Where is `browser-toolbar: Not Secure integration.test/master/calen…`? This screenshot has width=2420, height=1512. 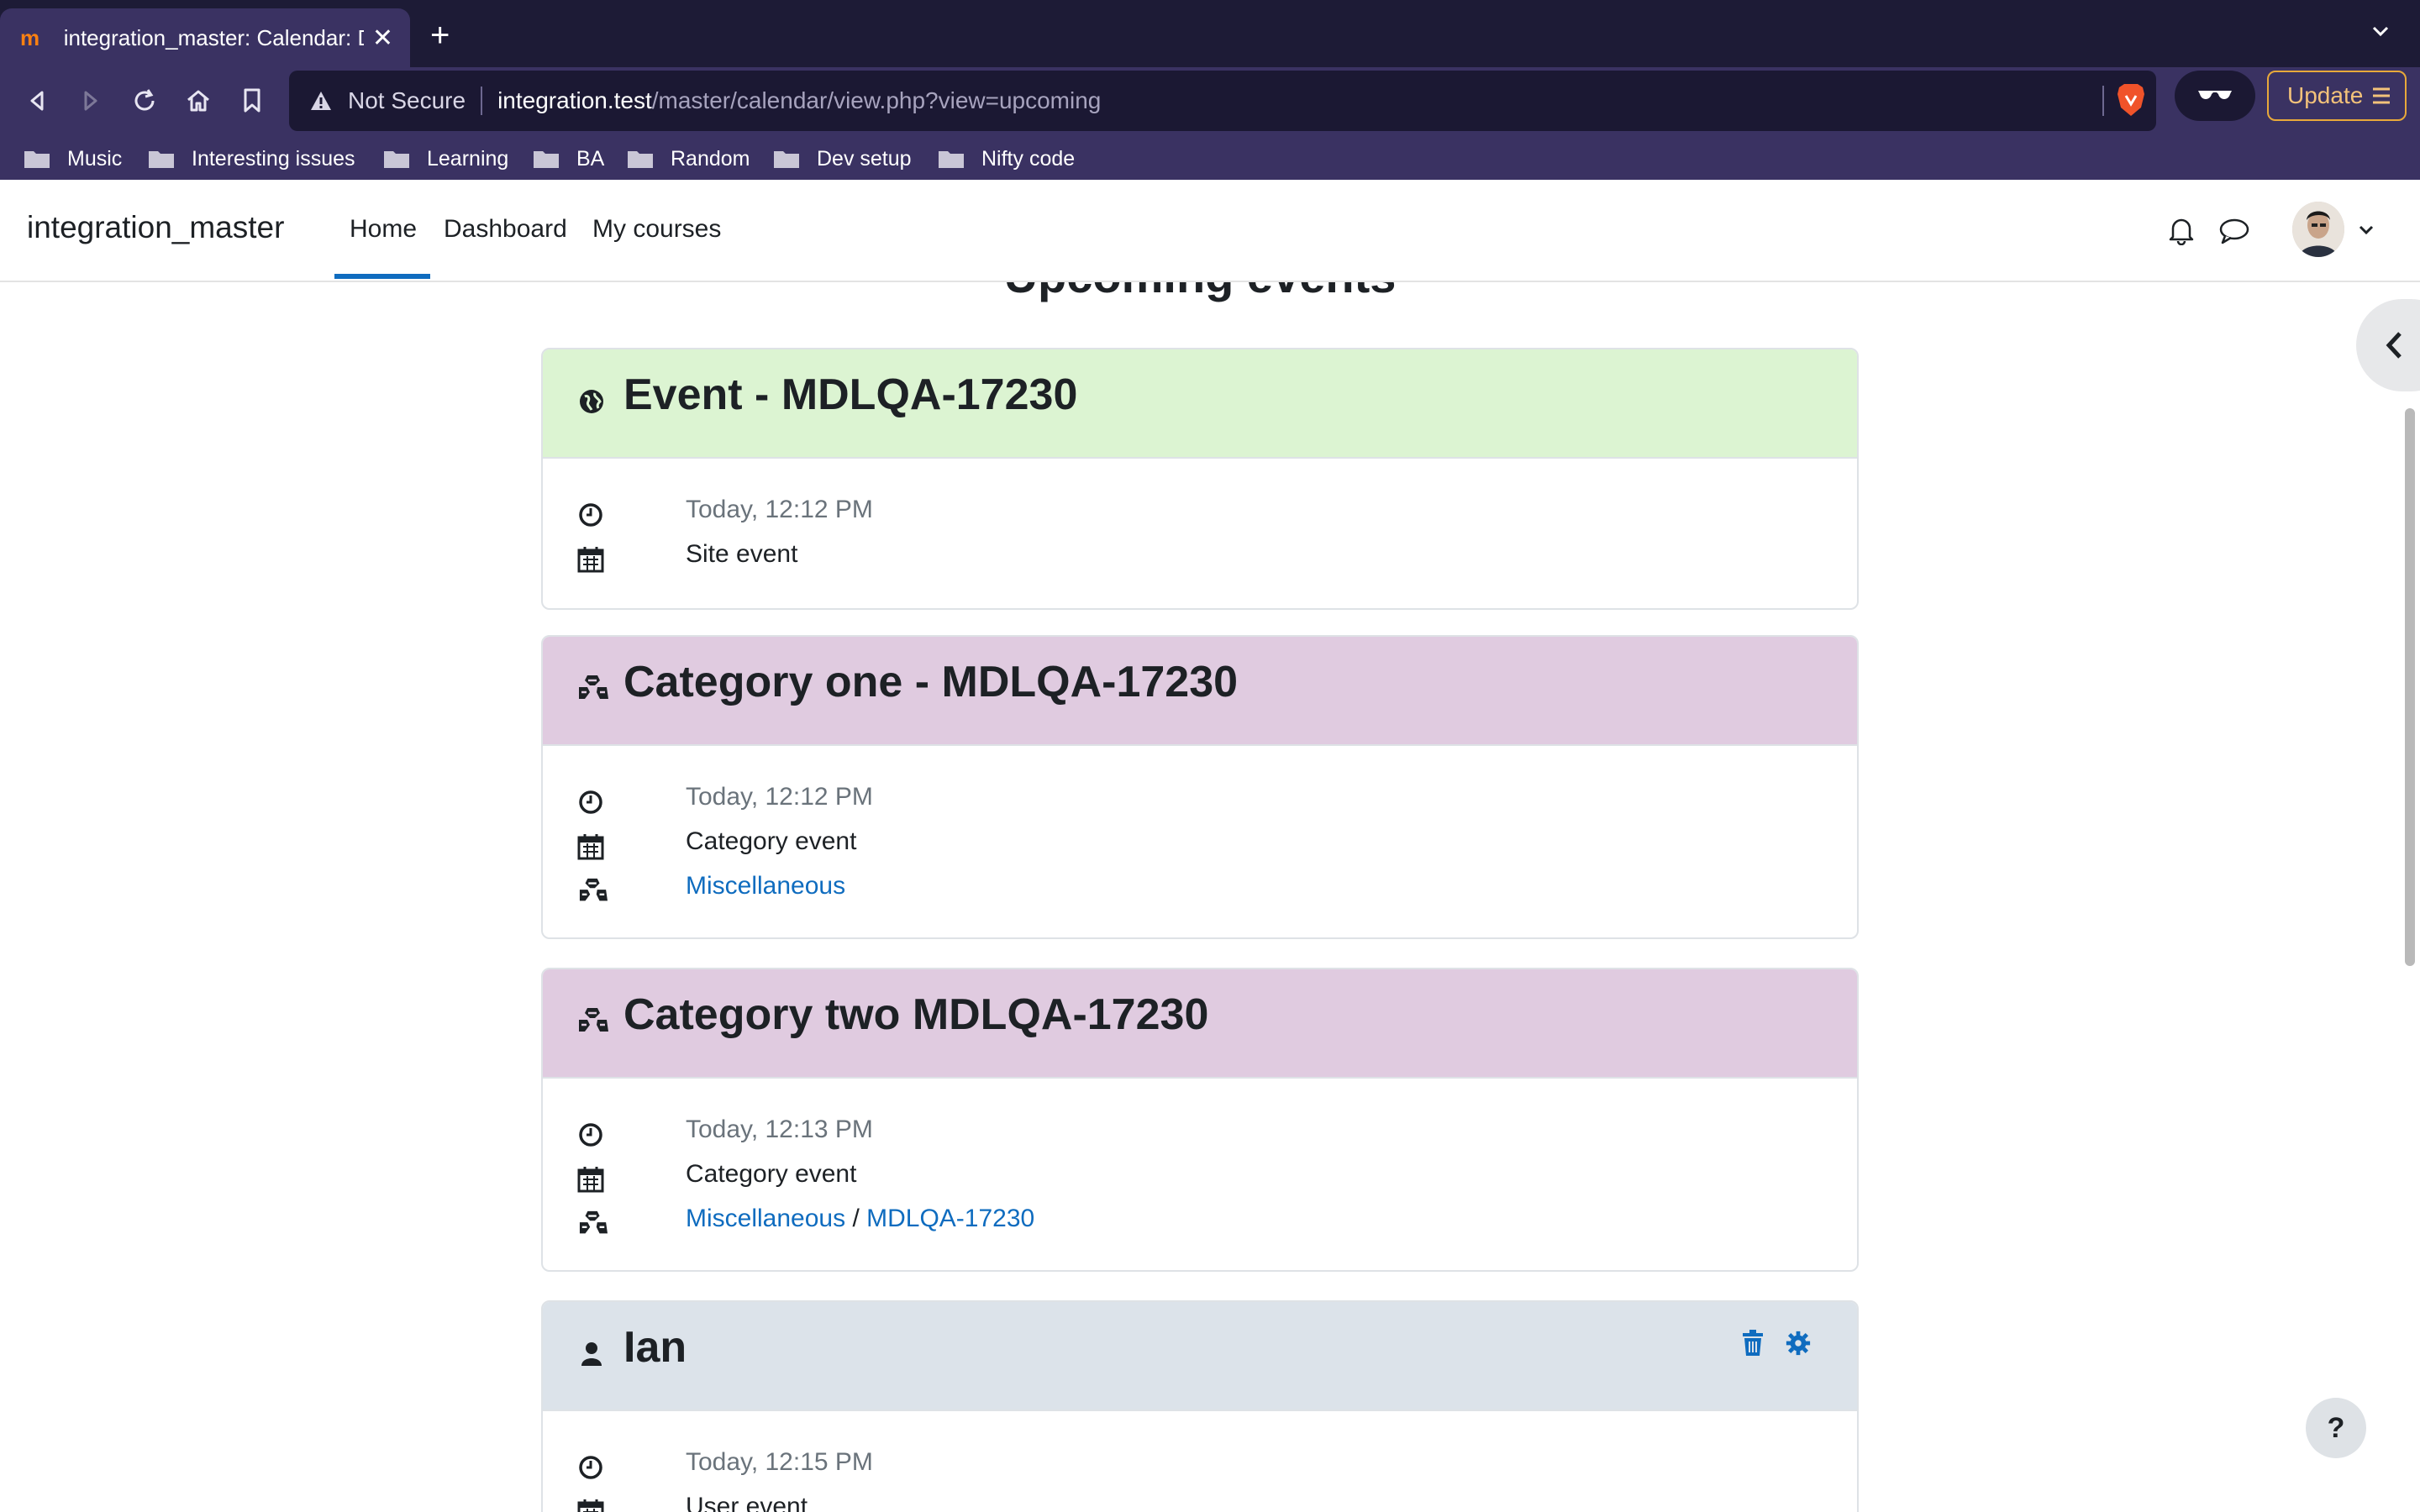
browser-toolbar: Not Secure integration.test/master/calen… is located at coordinates (1210, 102).